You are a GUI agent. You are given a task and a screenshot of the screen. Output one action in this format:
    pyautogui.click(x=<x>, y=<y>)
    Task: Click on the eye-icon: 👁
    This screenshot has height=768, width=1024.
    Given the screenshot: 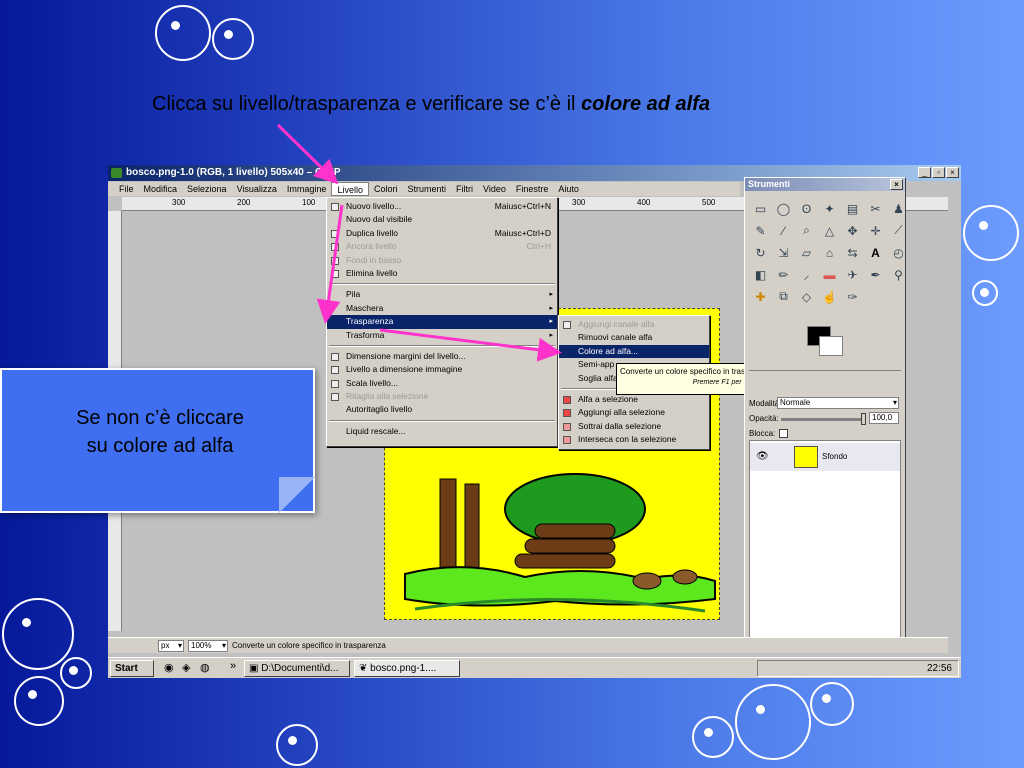 What is the action you would take?
    pyautogui.click(x=762, y=456)
    